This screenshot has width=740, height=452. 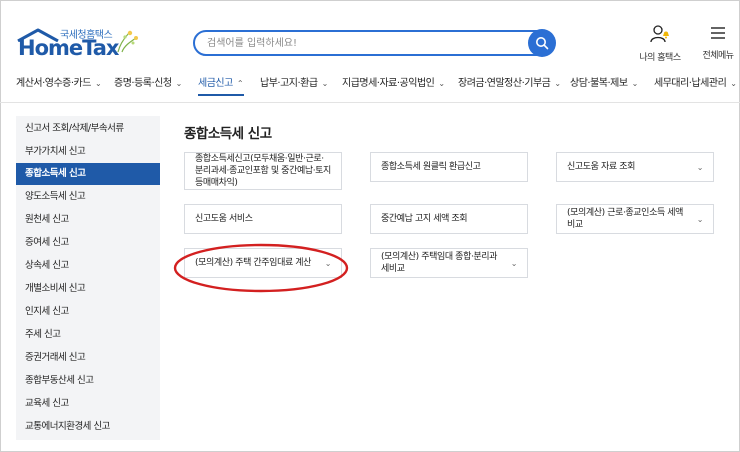 I want to click on gnb-item-consulting: 상담·불복·제보 ⌄, so click(x=604, y=81).